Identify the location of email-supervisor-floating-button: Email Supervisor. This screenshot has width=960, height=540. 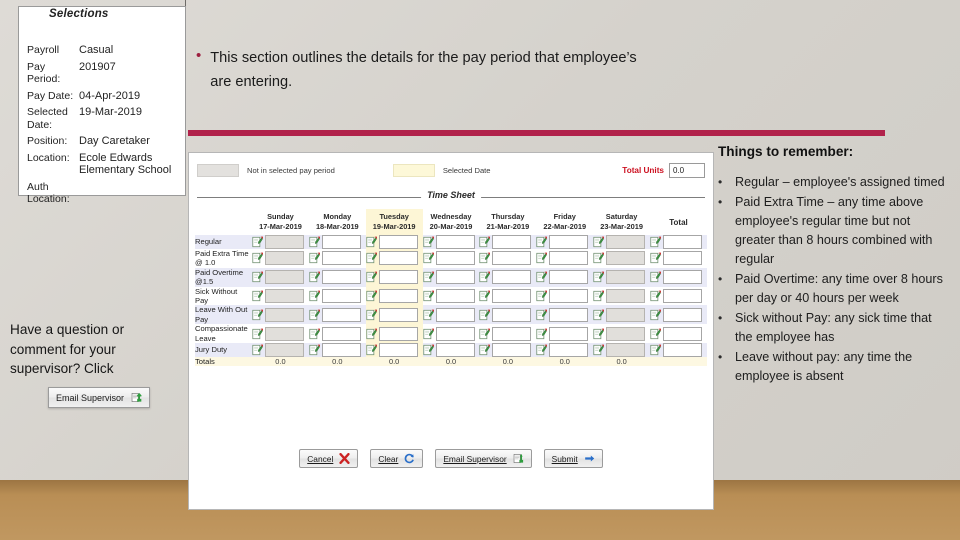
(99, 397).